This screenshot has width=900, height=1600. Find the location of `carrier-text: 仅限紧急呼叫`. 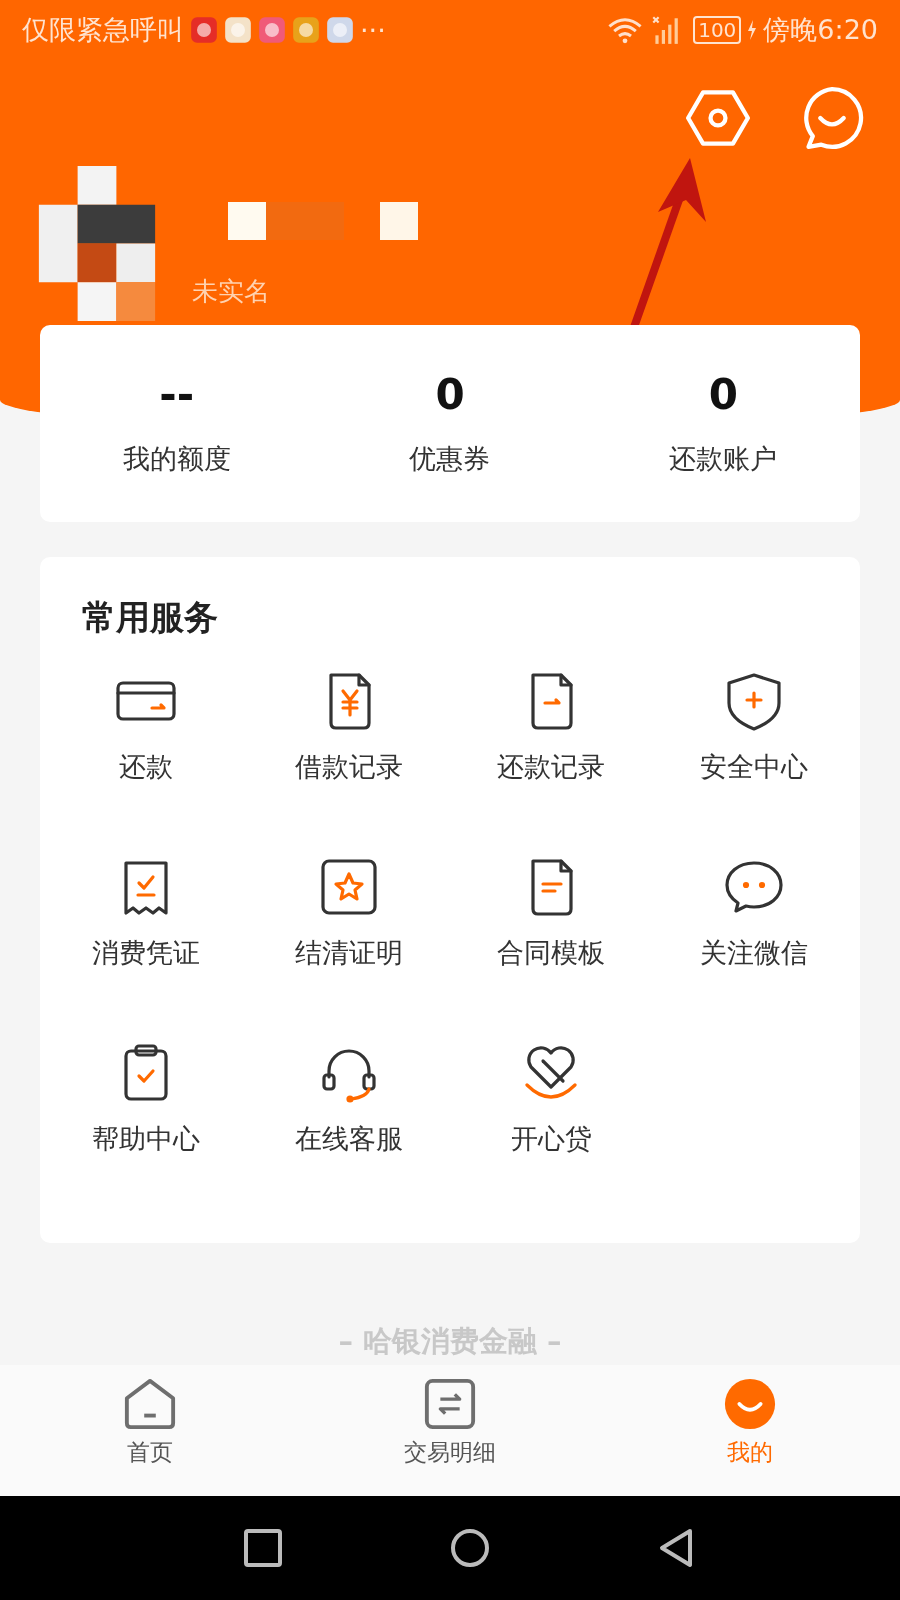

carrier-text: 仅限紧急呼叫 is located at coordinates (103, 30).